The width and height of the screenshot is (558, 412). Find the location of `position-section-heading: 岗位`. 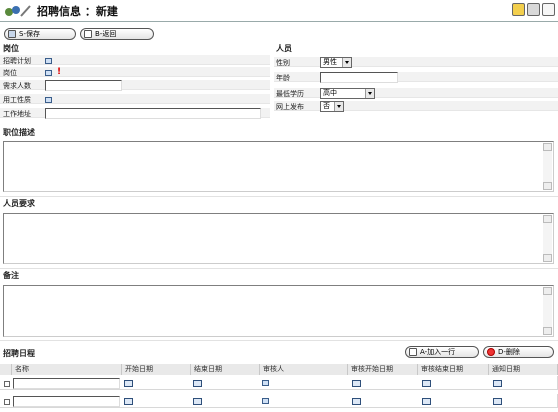

position-section-heading: 岗位 is located at coordinates (11, 48).